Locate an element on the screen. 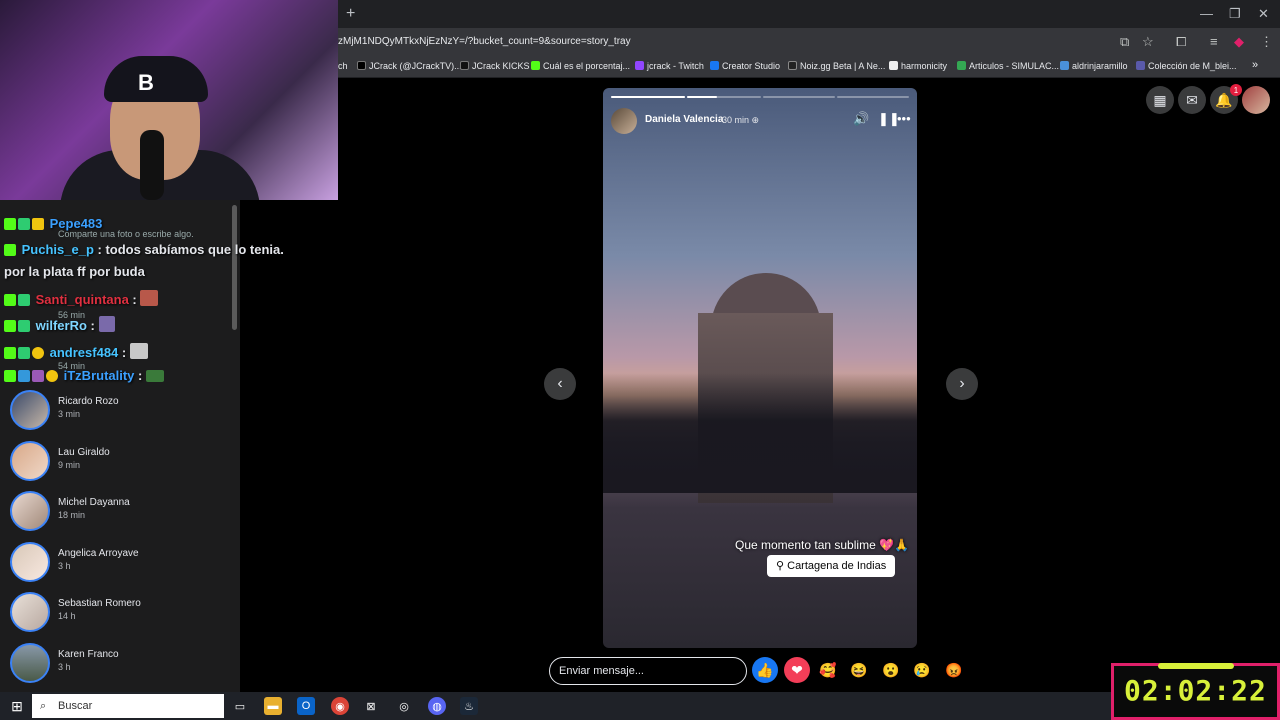 The image size is (1280, 720). chat-username: Puchis_e_p is located at coordinates (57, 249).